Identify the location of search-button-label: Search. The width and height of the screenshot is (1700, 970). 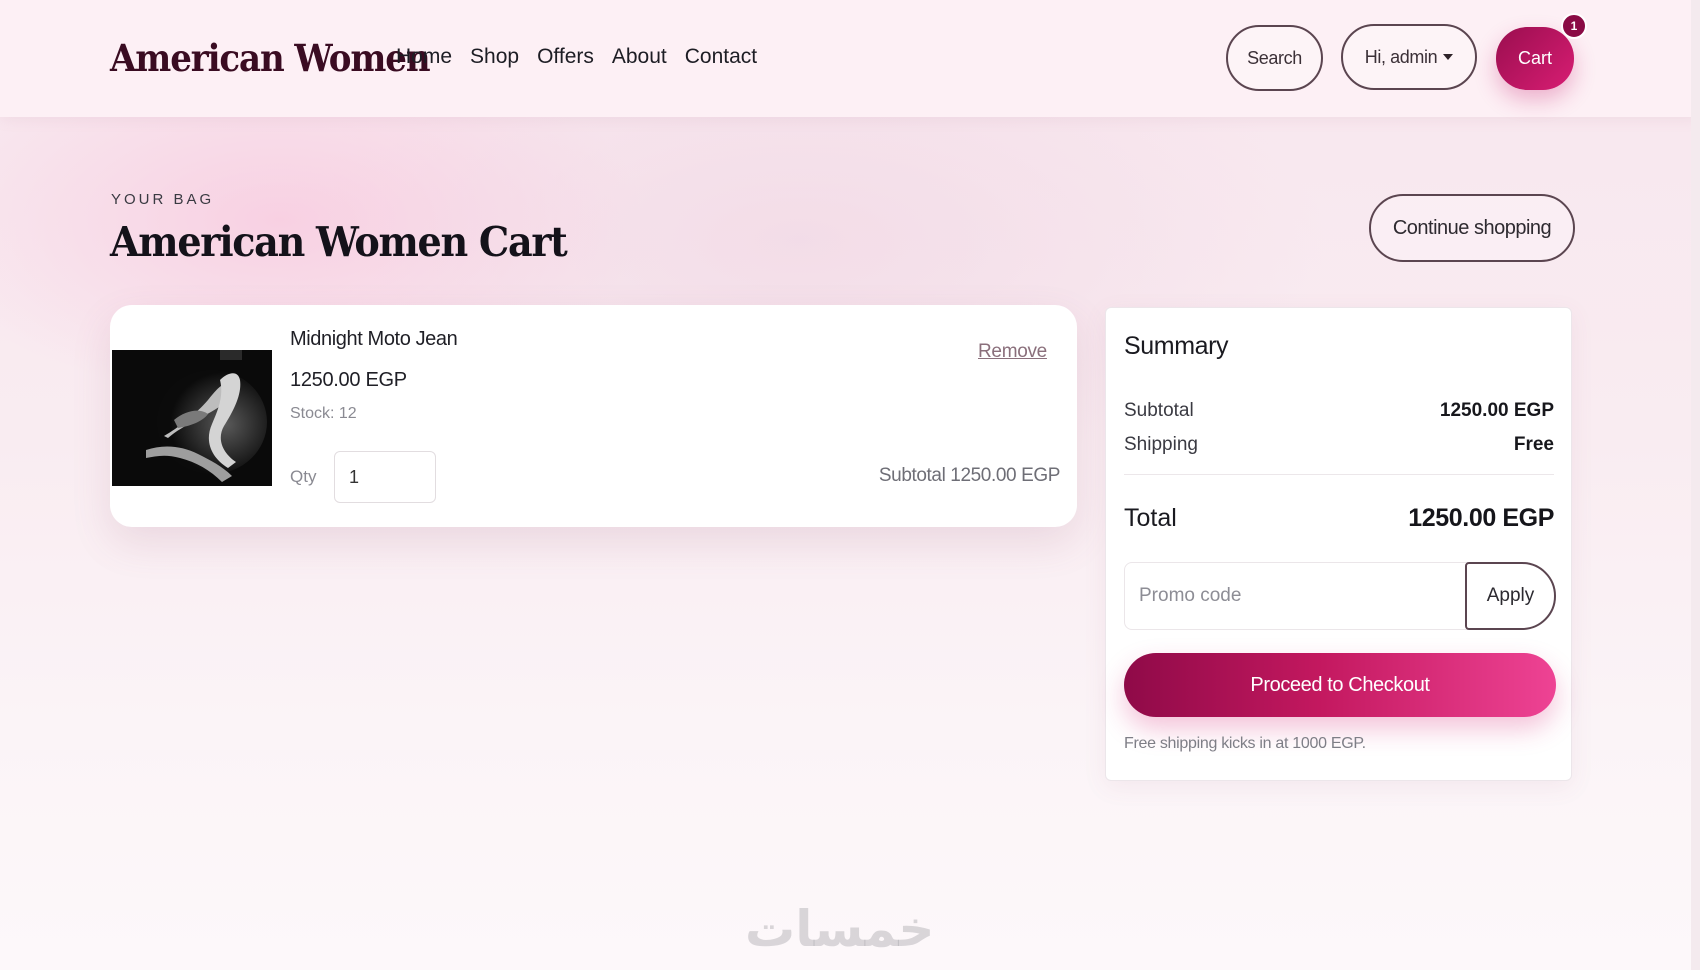
(1274, 57).